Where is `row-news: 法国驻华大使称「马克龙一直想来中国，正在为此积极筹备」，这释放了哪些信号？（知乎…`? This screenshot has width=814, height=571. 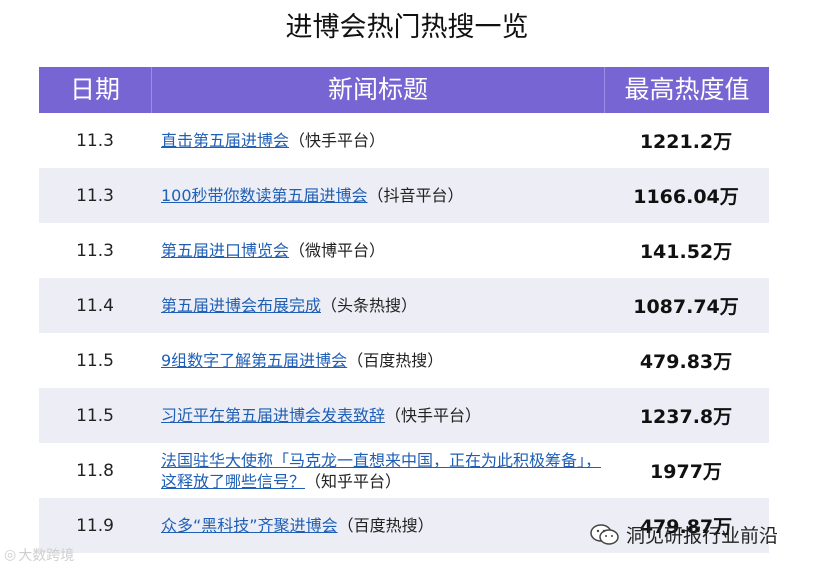 row-news: 法国驻华大使称「马克龙一直想来中国，正在为此积极筹备」，这释放了哪些信号？（知乎… is located at coordinates (377, 471).